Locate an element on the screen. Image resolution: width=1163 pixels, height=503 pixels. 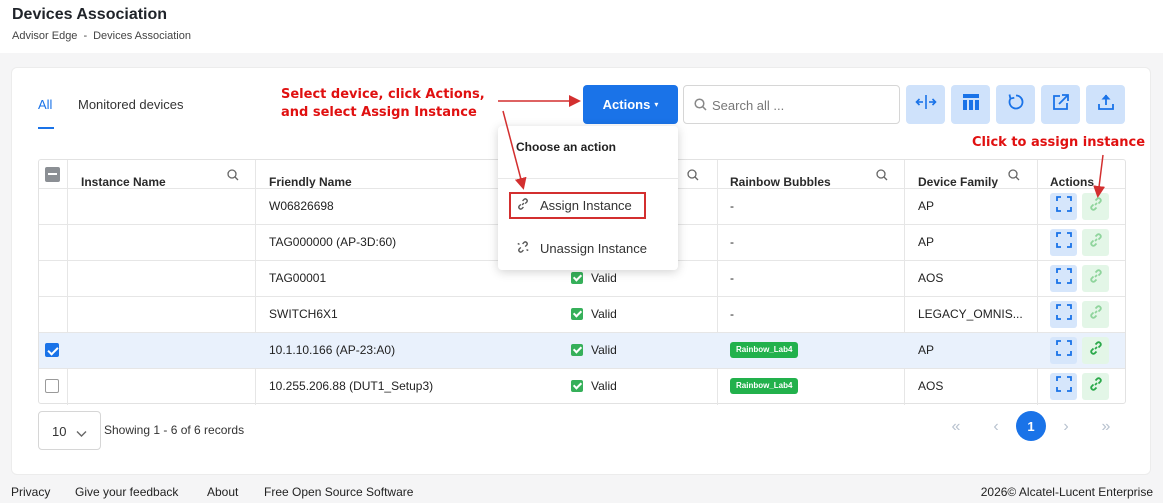
resize-columns-button is located at coordinates (925, 104).